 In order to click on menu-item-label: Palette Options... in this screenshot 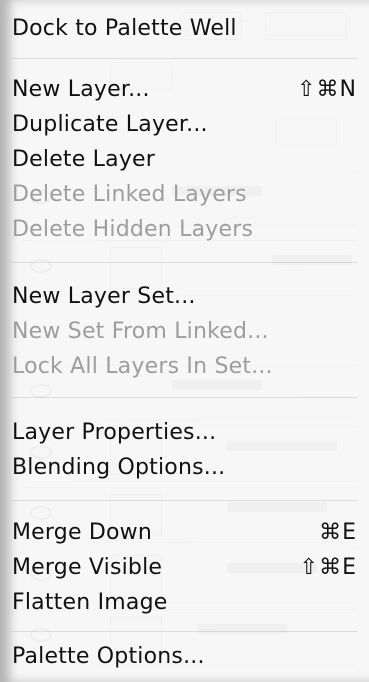, I will do `click(108, 656)`.